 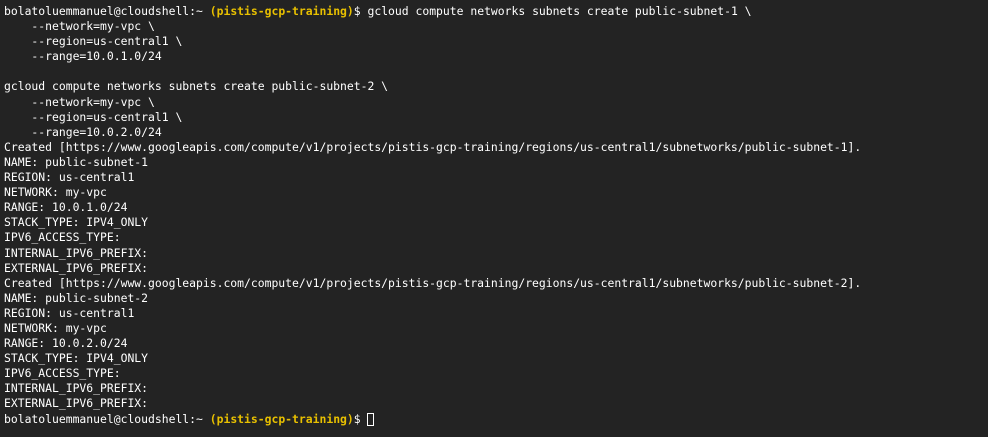 What do you see at coordinates (371, 419) in the screenshot?
I see `cursor-caret` at bounding box center [371, 419].